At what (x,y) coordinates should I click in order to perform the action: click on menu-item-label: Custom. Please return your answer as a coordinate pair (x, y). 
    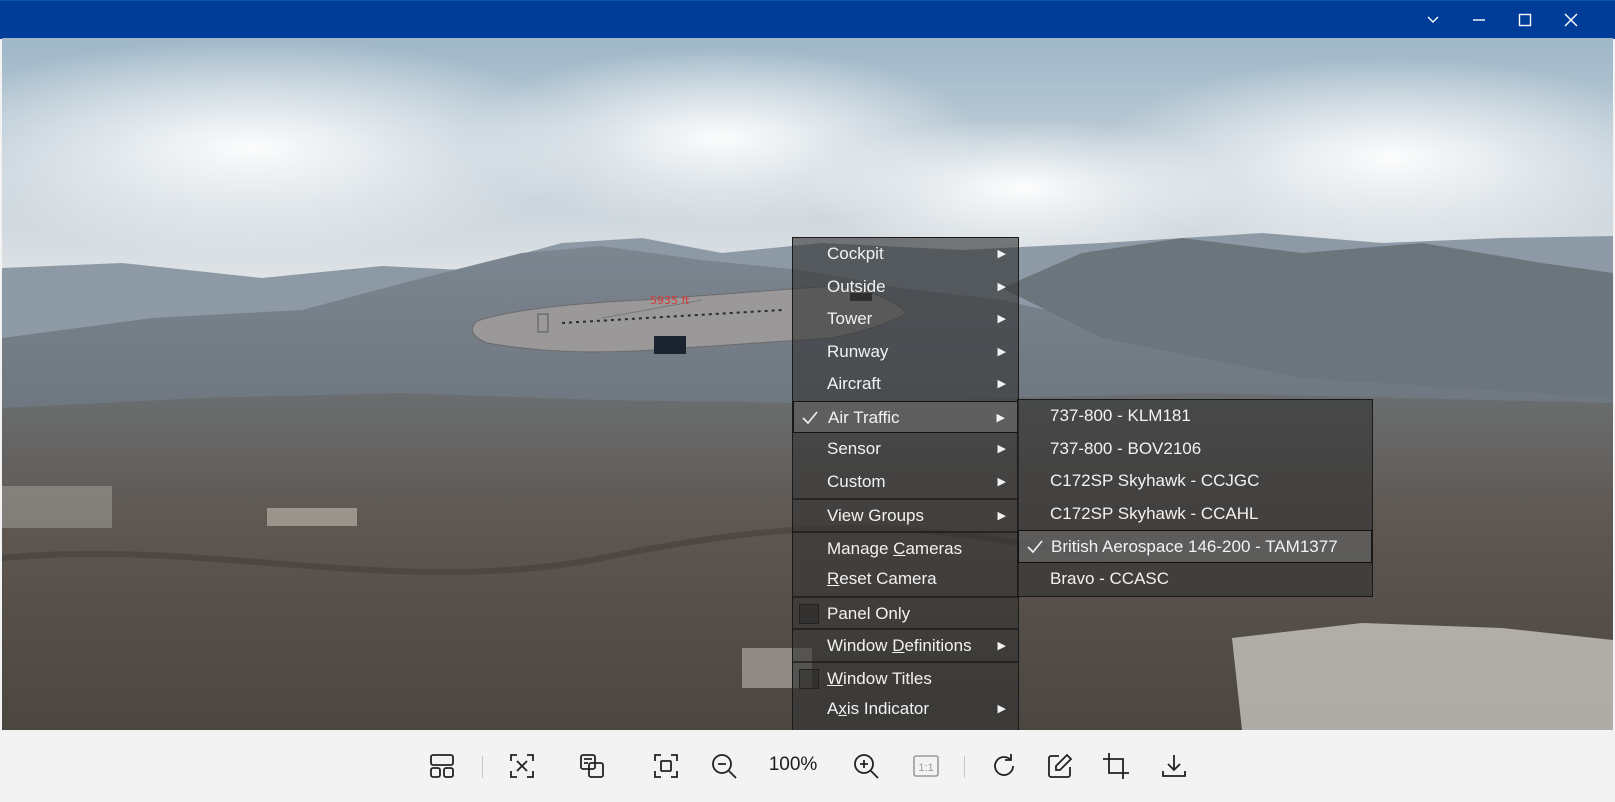
    Looking at the image, I should click on (856, 481).